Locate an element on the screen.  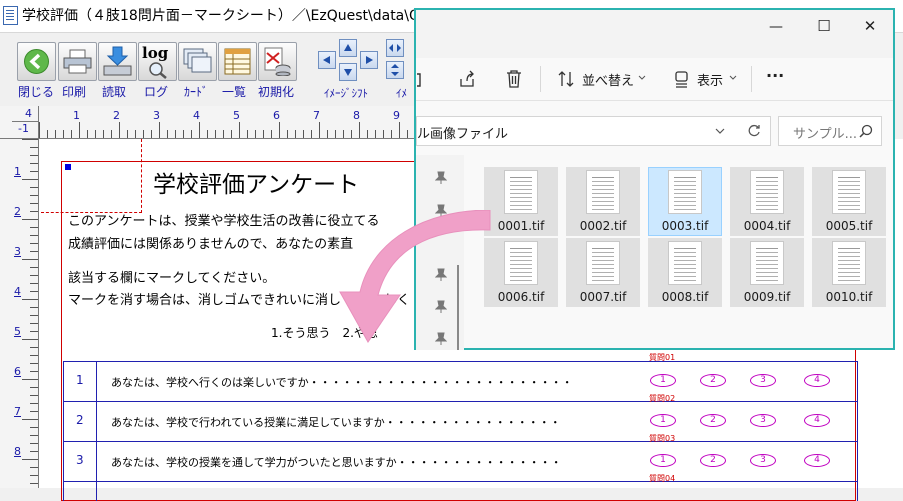
ruler-h-3: 3 is located at coordinates (156, 115).